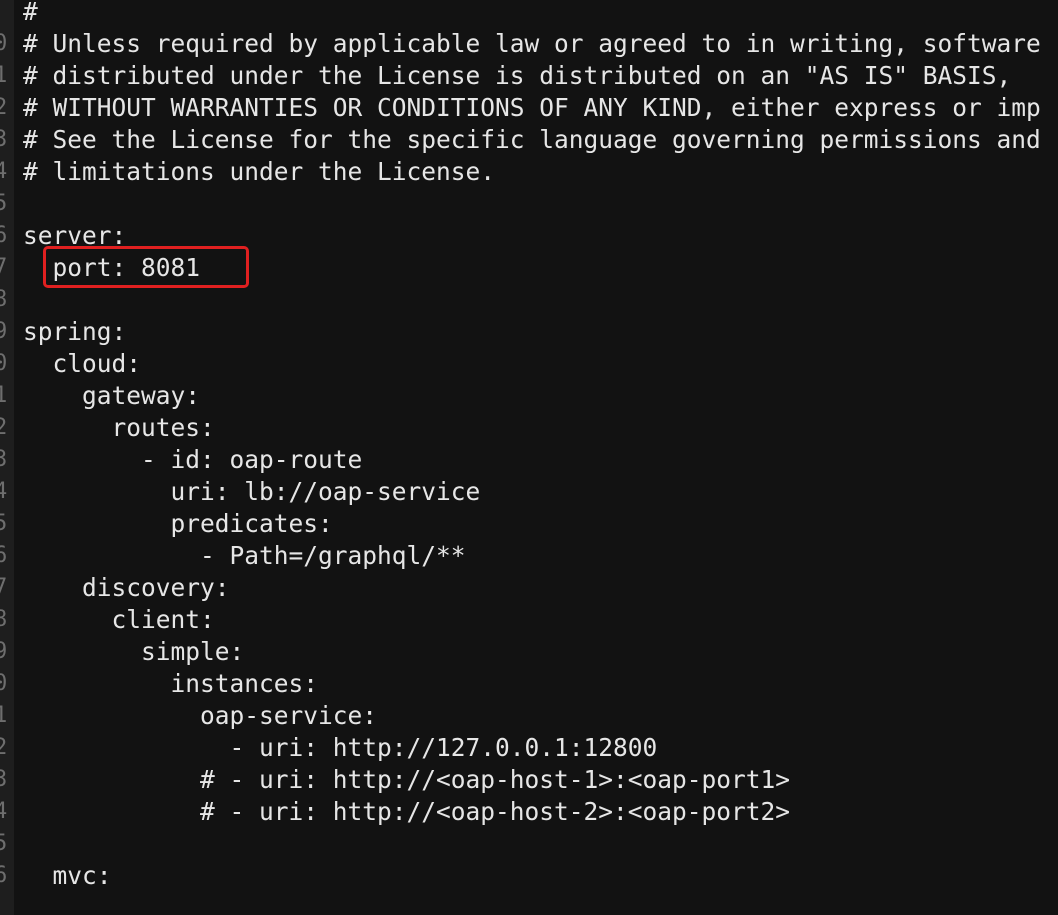  What do you see at coordinates (67, 875) in the screenshot?
I see `code-text: mvc:` at bounding box center [67, 875].